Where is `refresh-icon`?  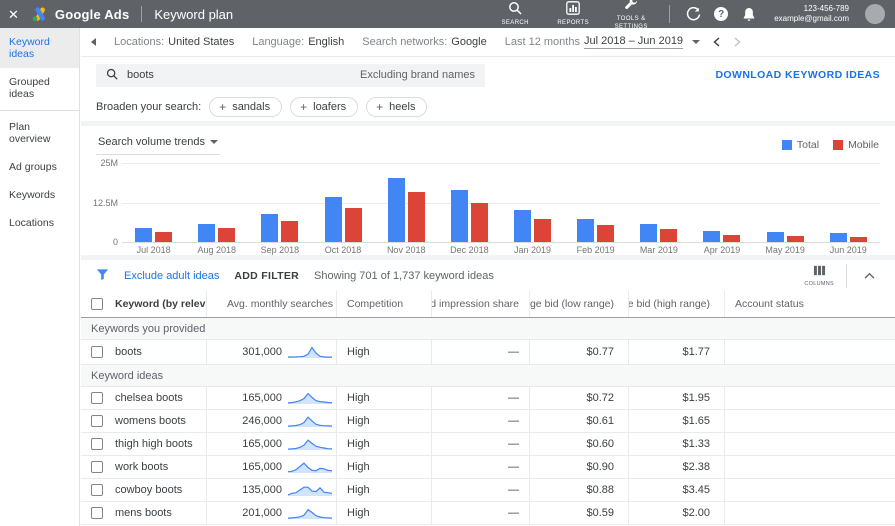 refresh-icon is located at coordinates (693, 14).